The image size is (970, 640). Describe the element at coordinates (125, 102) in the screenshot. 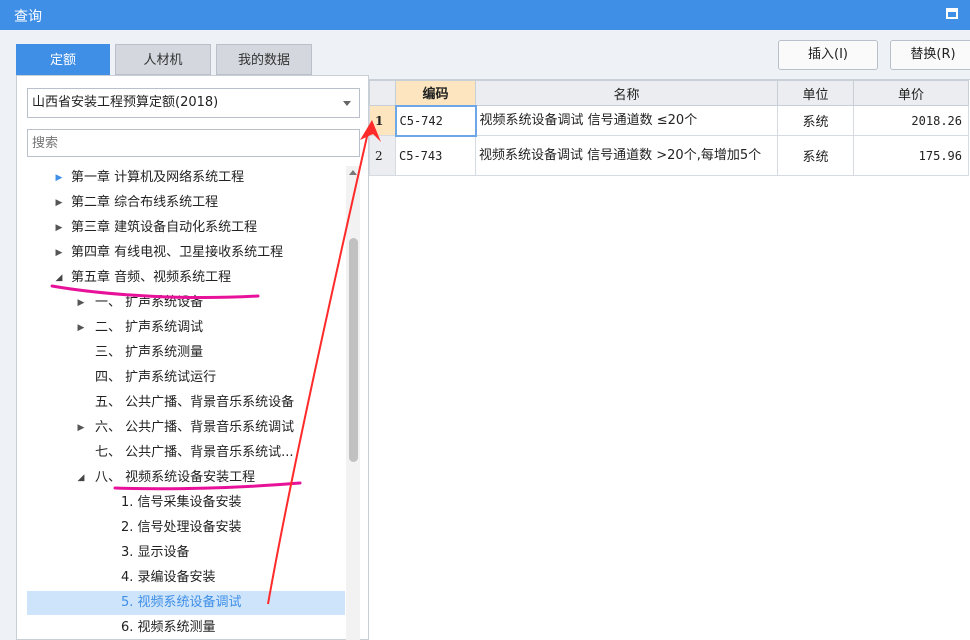

I see `quota-library-value: 山西省安装工程预算定额(2018)` at that location.